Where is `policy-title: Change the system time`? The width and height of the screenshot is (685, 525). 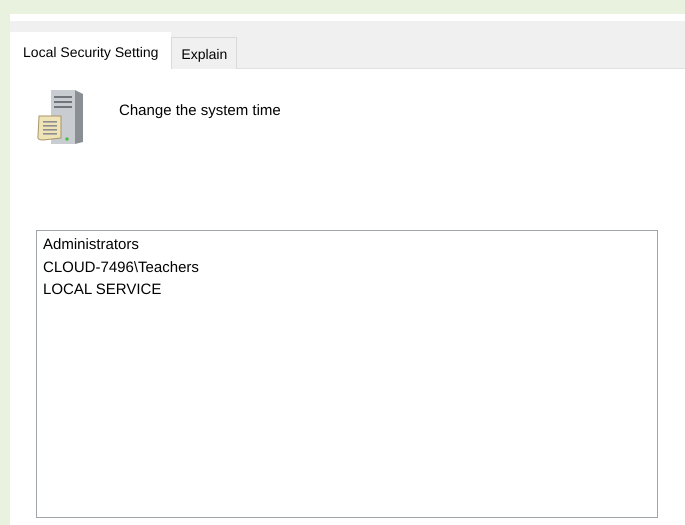 policy-title: Change the system time is located at coordinates (200, 110).